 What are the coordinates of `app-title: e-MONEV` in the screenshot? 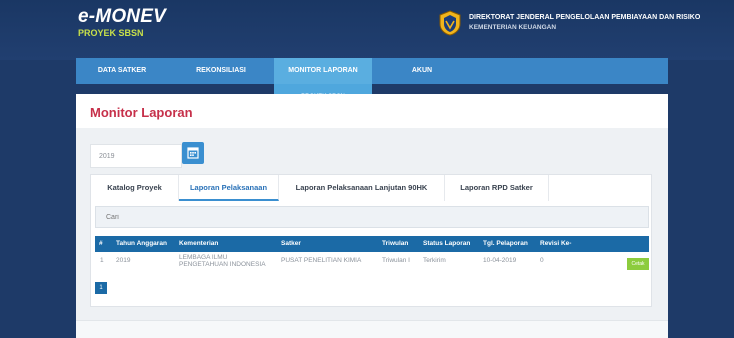 It's located at (122, 16).